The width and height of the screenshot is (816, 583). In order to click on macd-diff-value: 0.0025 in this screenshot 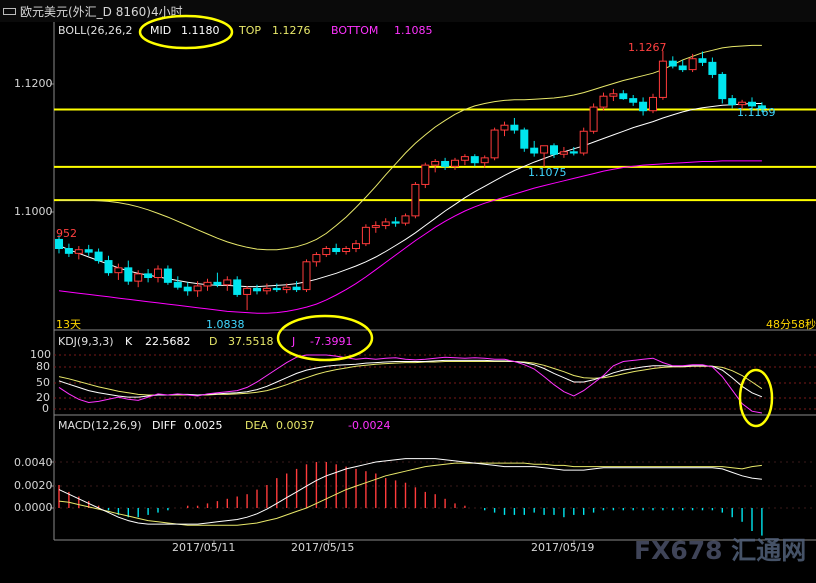, I will do `click(203, 425)`.